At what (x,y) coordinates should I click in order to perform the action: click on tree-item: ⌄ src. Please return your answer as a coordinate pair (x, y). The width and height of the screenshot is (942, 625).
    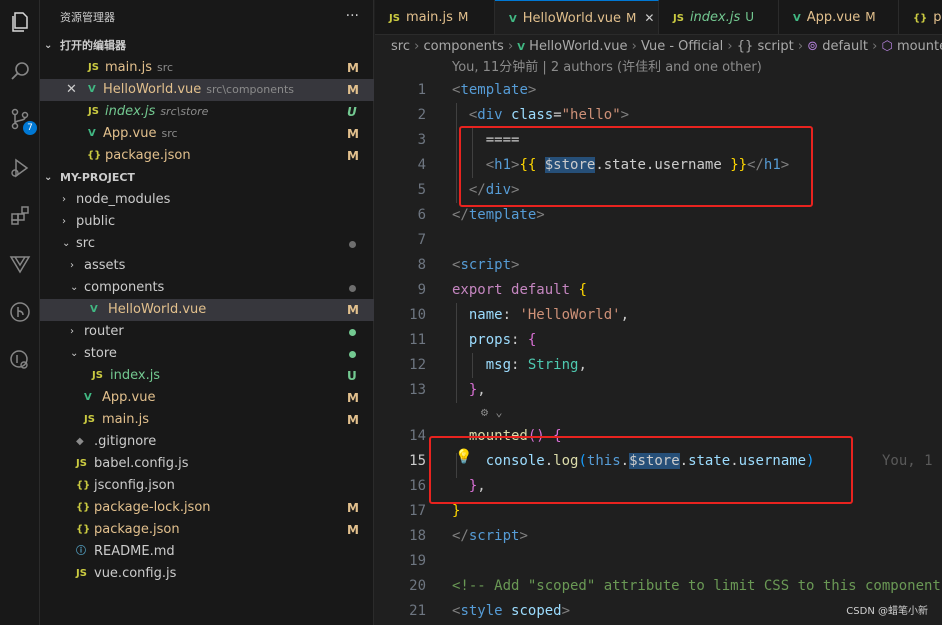
    Looking at the image, I should click on (207, 244).